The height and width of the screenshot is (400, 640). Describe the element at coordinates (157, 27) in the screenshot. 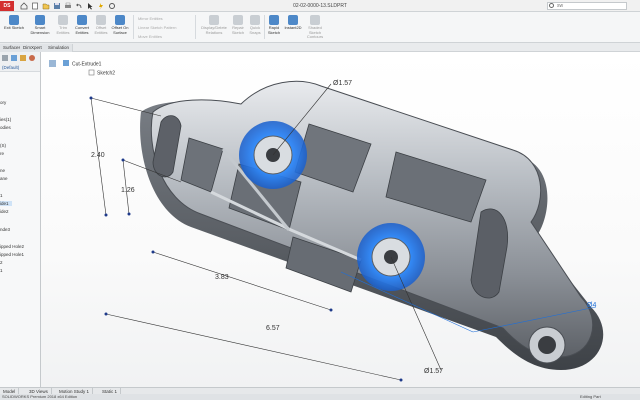

I see `linear-pattern-button: Linear Sketch Pattern` at that location.